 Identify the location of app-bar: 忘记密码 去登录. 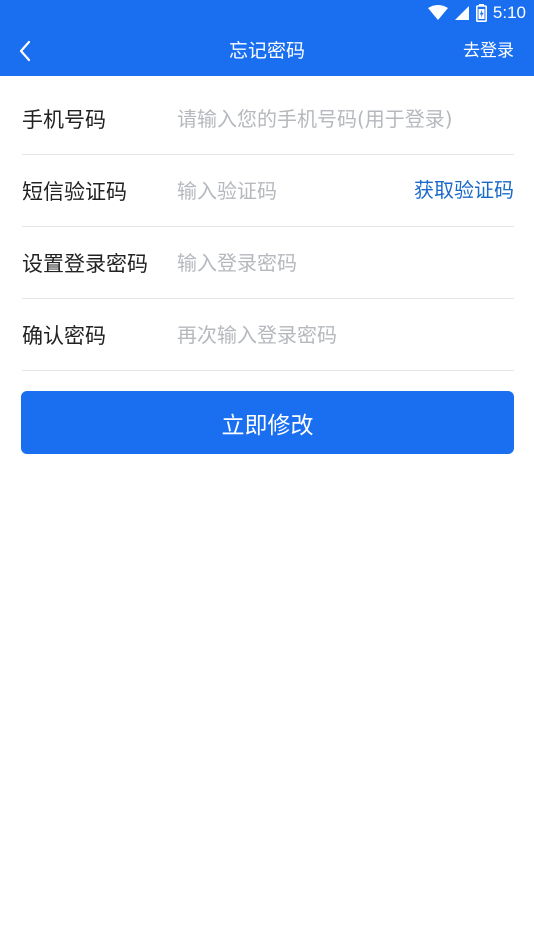
(267, 51).